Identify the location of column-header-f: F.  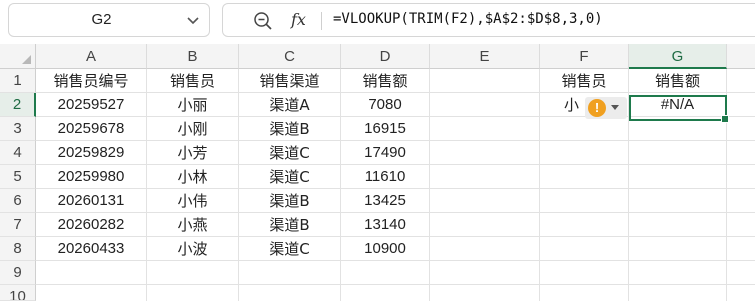
(584, 56).